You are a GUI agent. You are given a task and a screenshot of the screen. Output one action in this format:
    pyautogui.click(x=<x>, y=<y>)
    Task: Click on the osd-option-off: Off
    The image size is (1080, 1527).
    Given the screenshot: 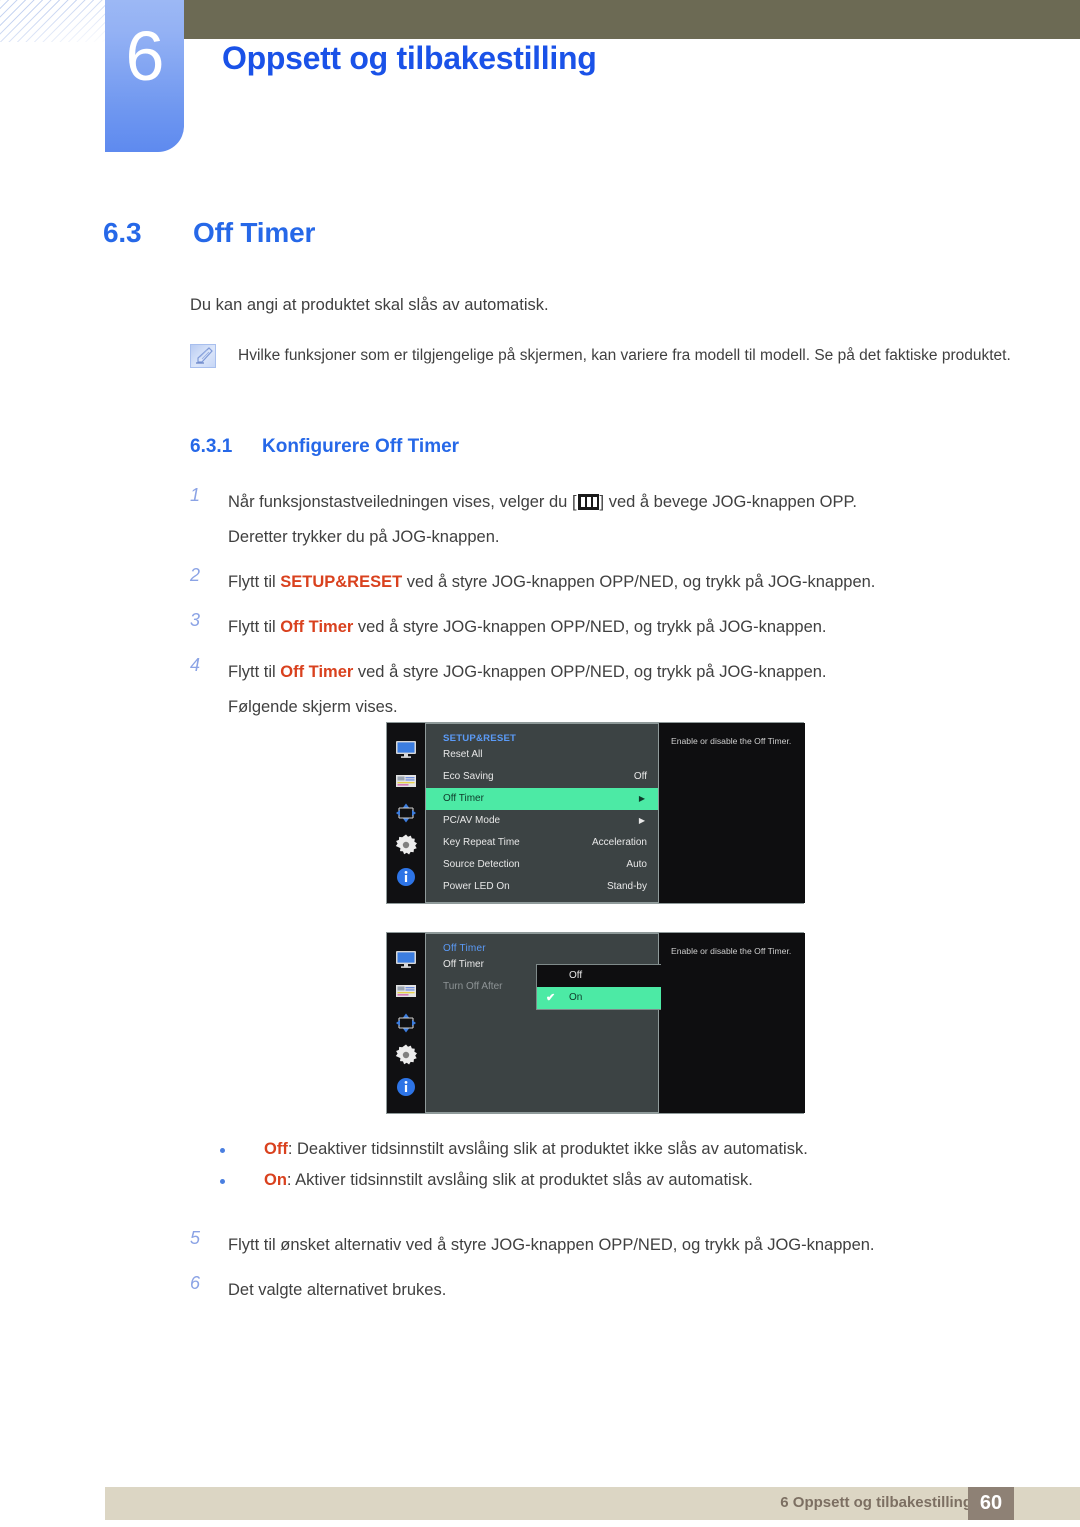 What is the action you would take?
    pyautogui.click(x=602, y=976)
    